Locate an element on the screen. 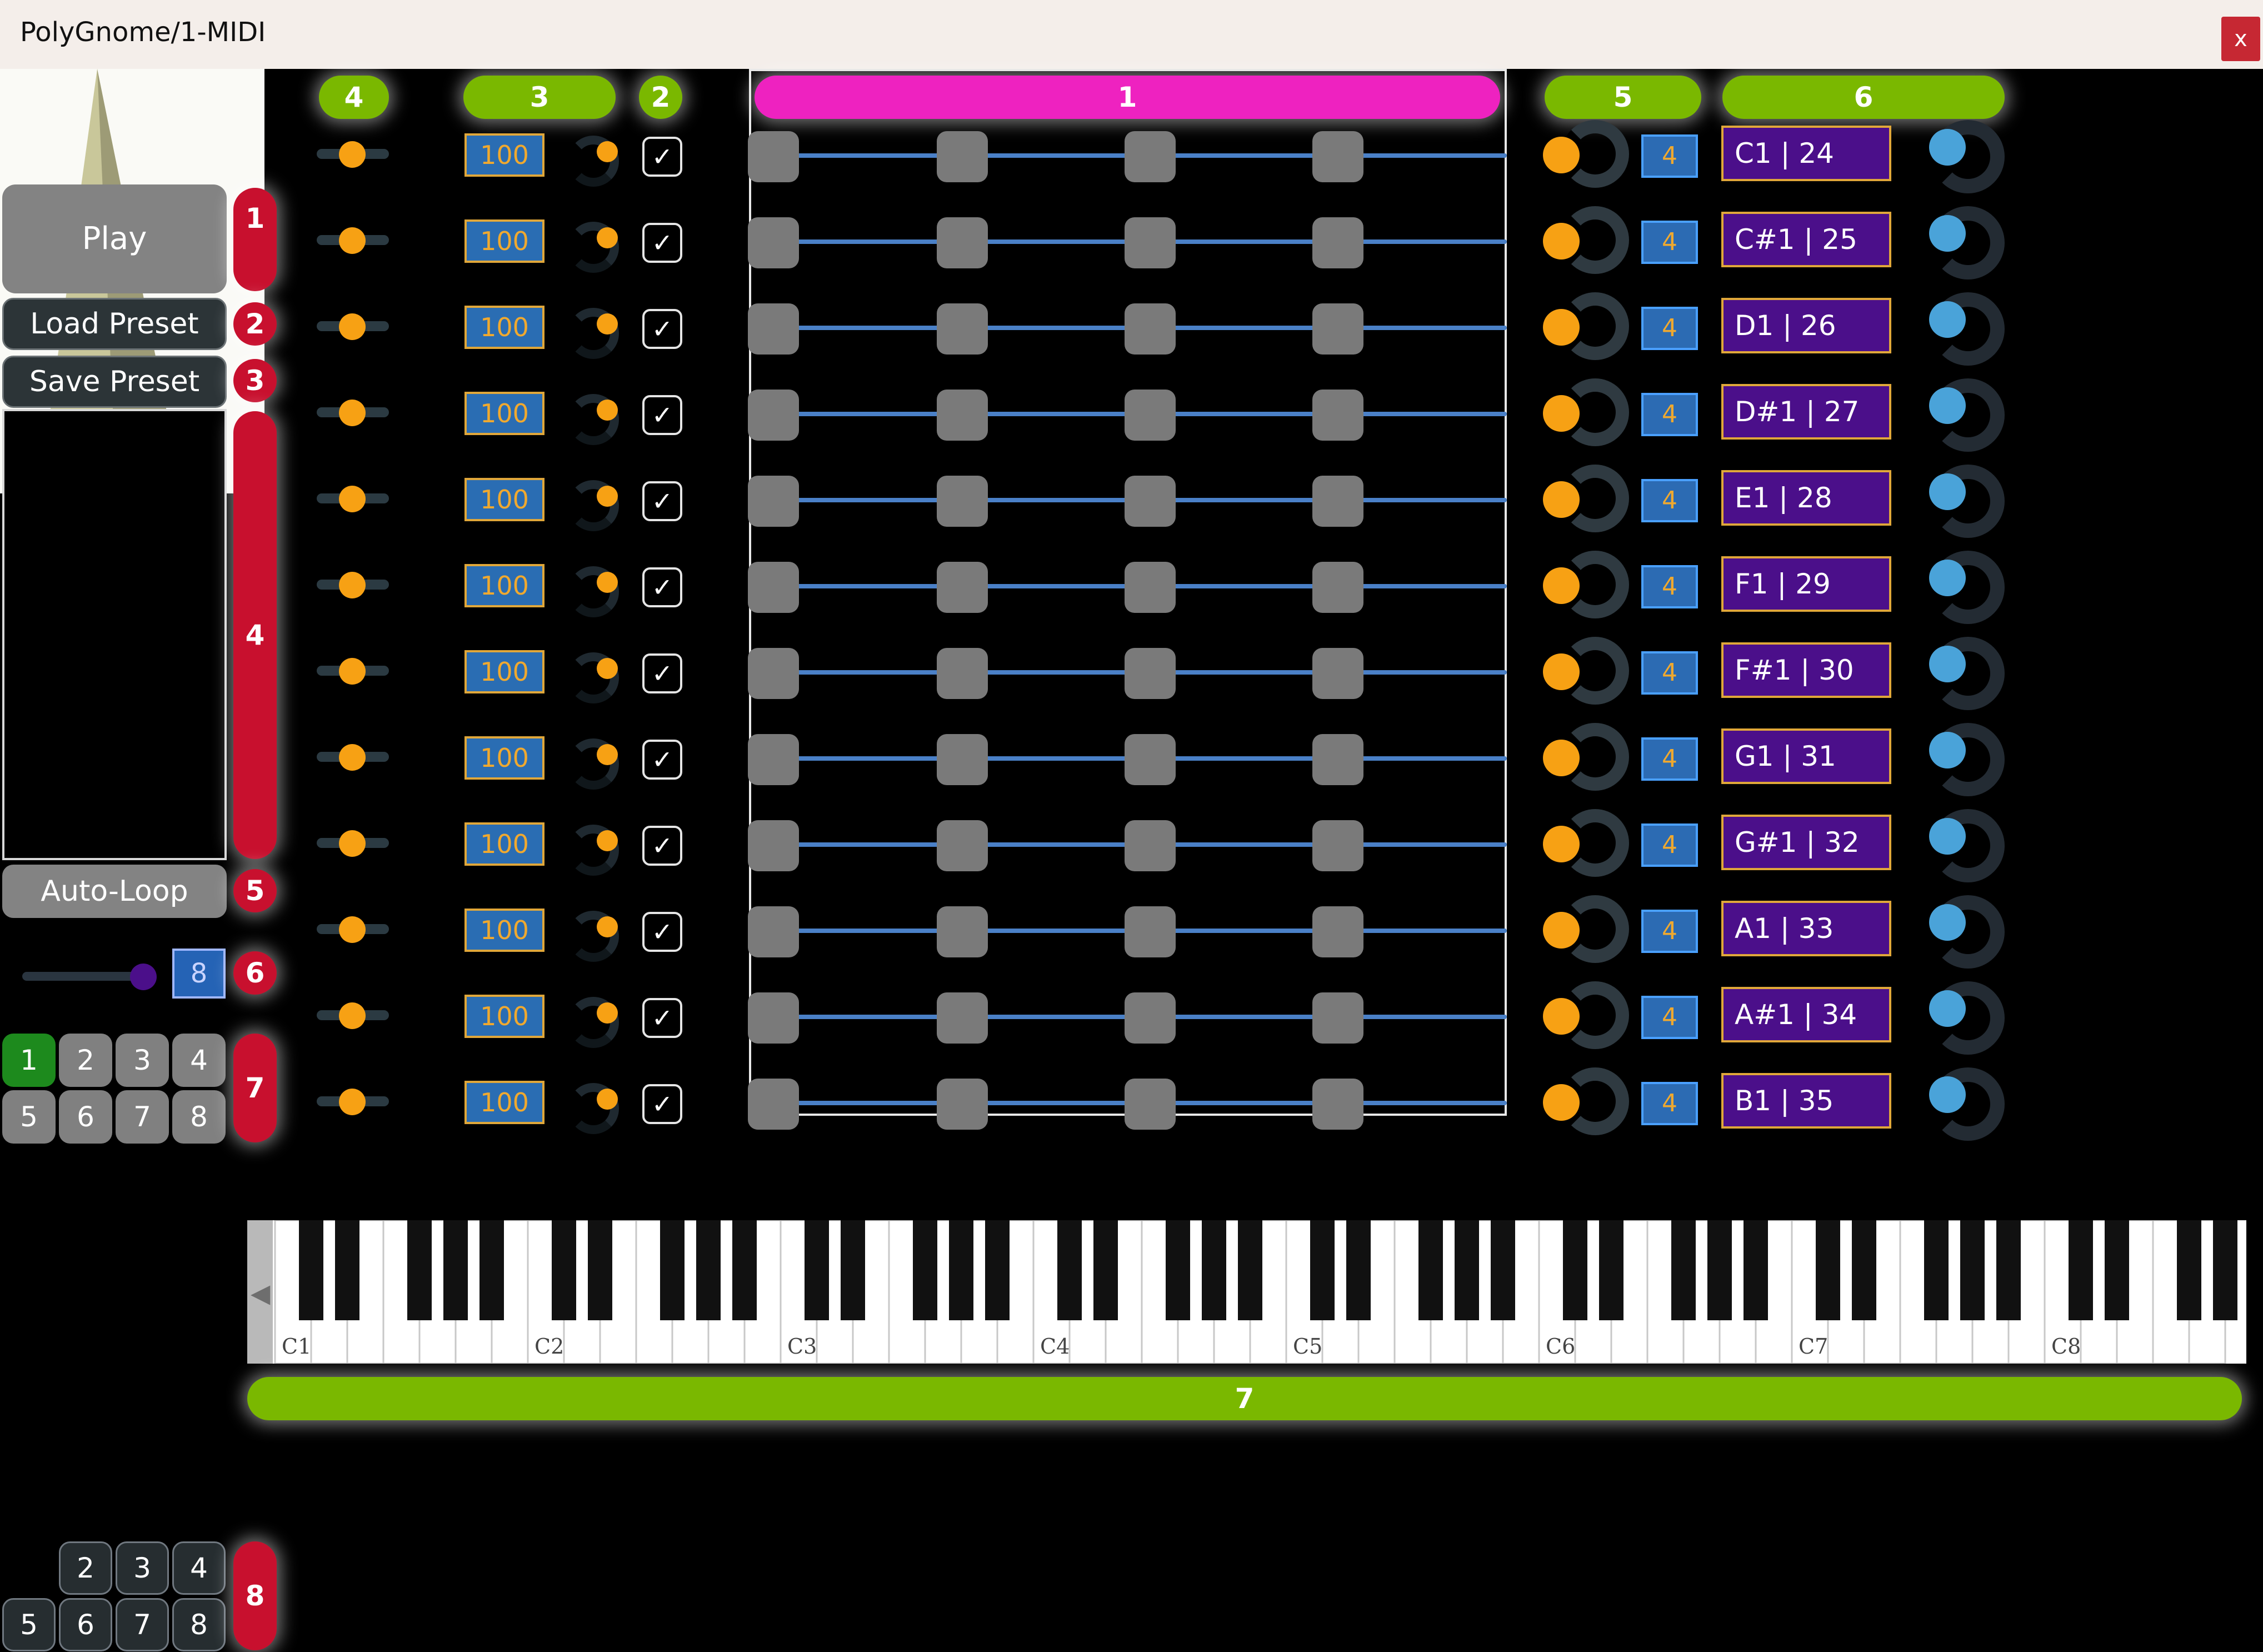 The width and height of the screenshot is (2263, 1652). note-selector: G#1 | 32 is located at coordinates (1806, 842).